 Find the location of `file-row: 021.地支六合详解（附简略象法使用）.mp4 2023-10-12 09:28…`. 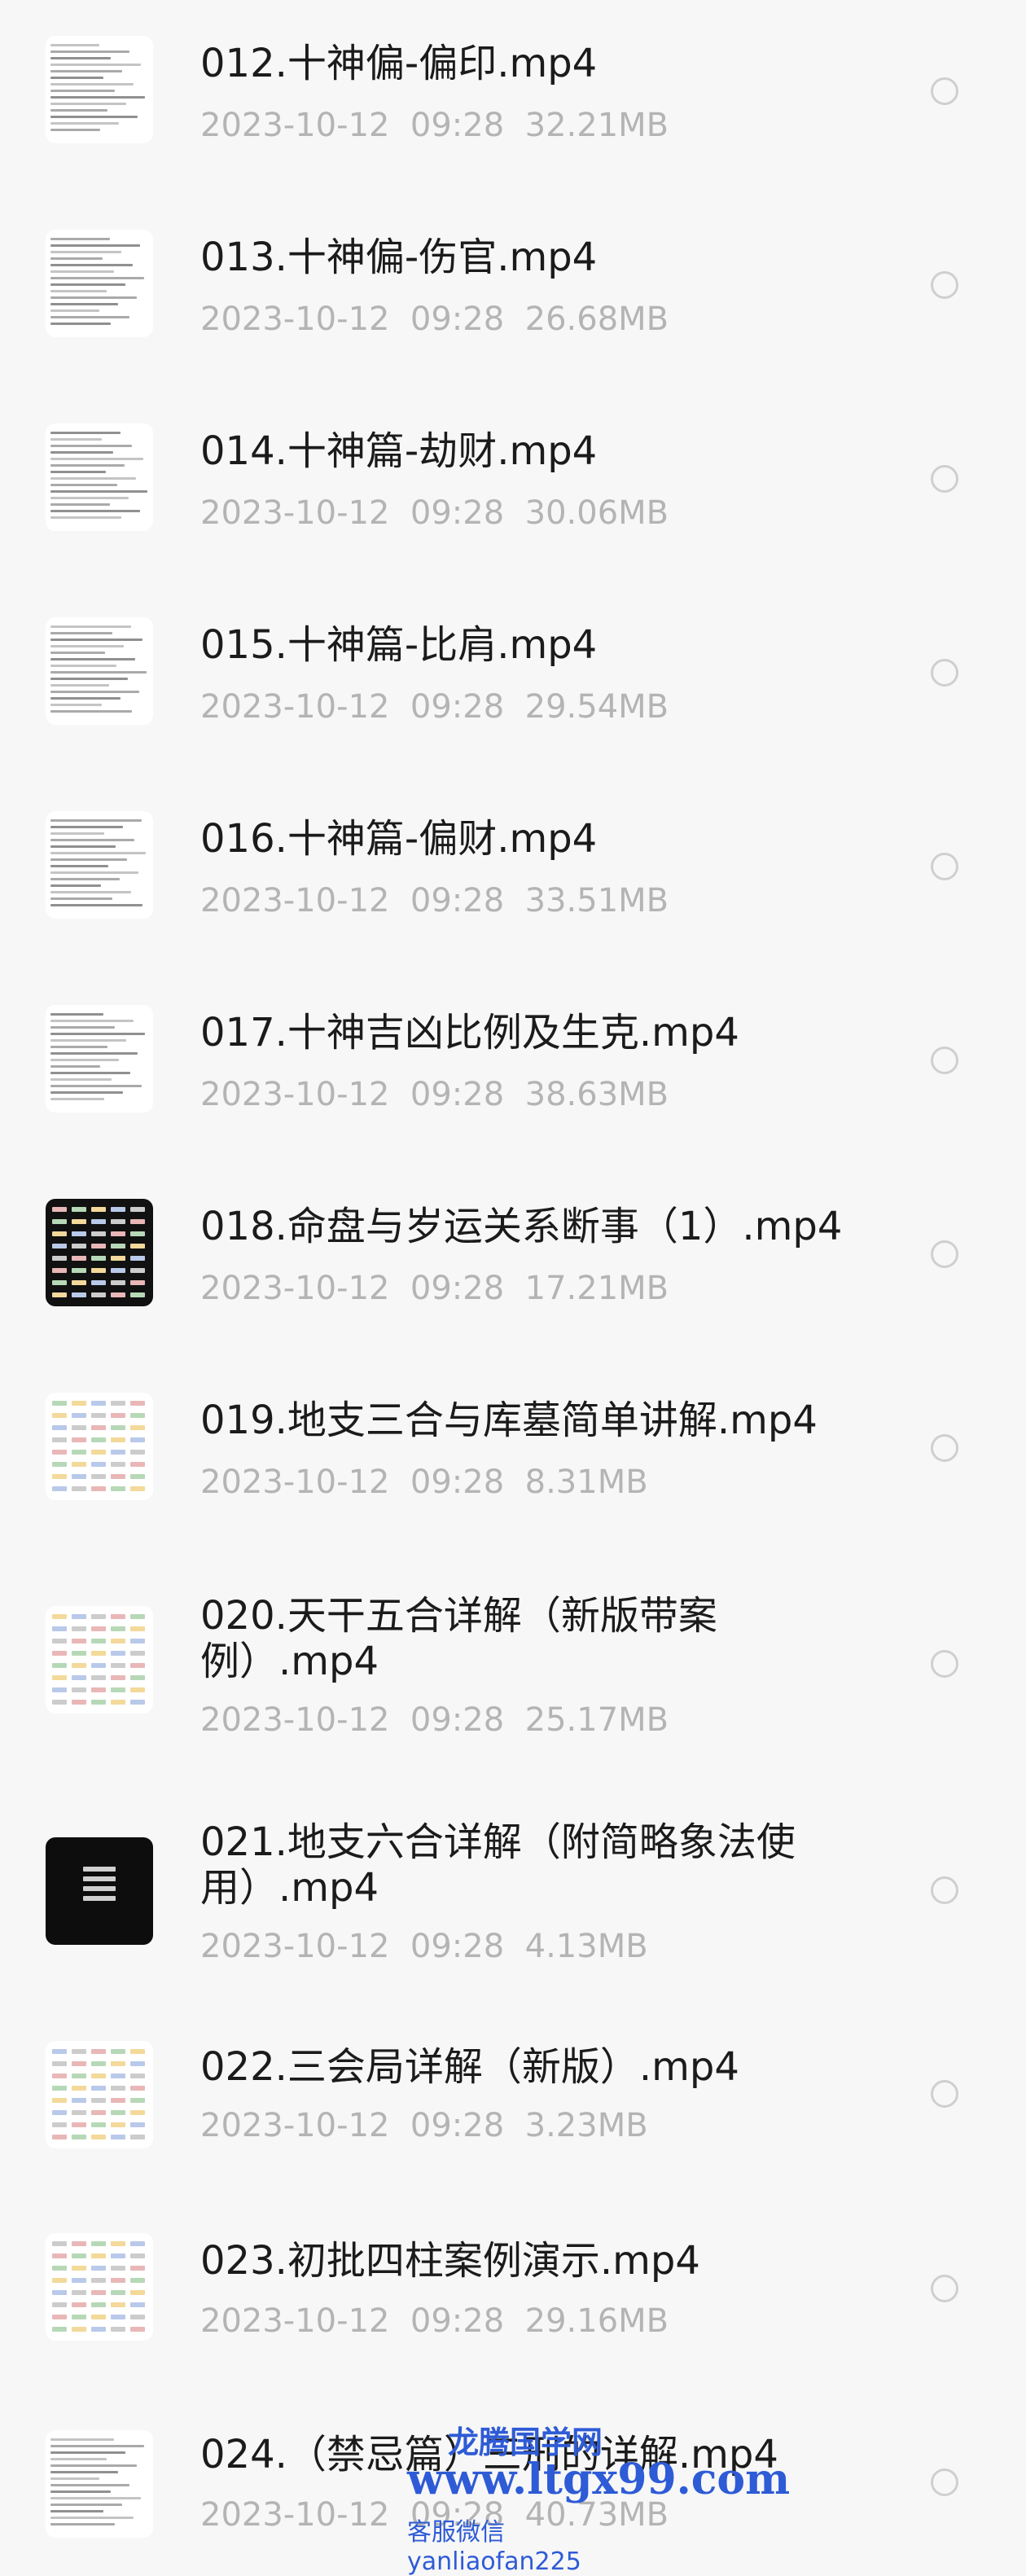

file-row: 021.地支六合详解（附简略象法使用）.mp4 2023-10-12 09:28… is located at coordinates (513, 1890).